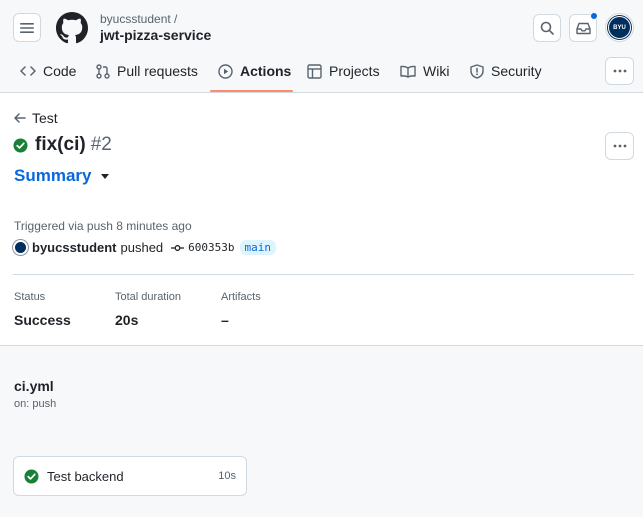 The height and width of the screenshot is (517, 643). What do you see at coordinates (477, 71) in the screenshot?
I see `shield-icon` at bounding box center [477, 71].